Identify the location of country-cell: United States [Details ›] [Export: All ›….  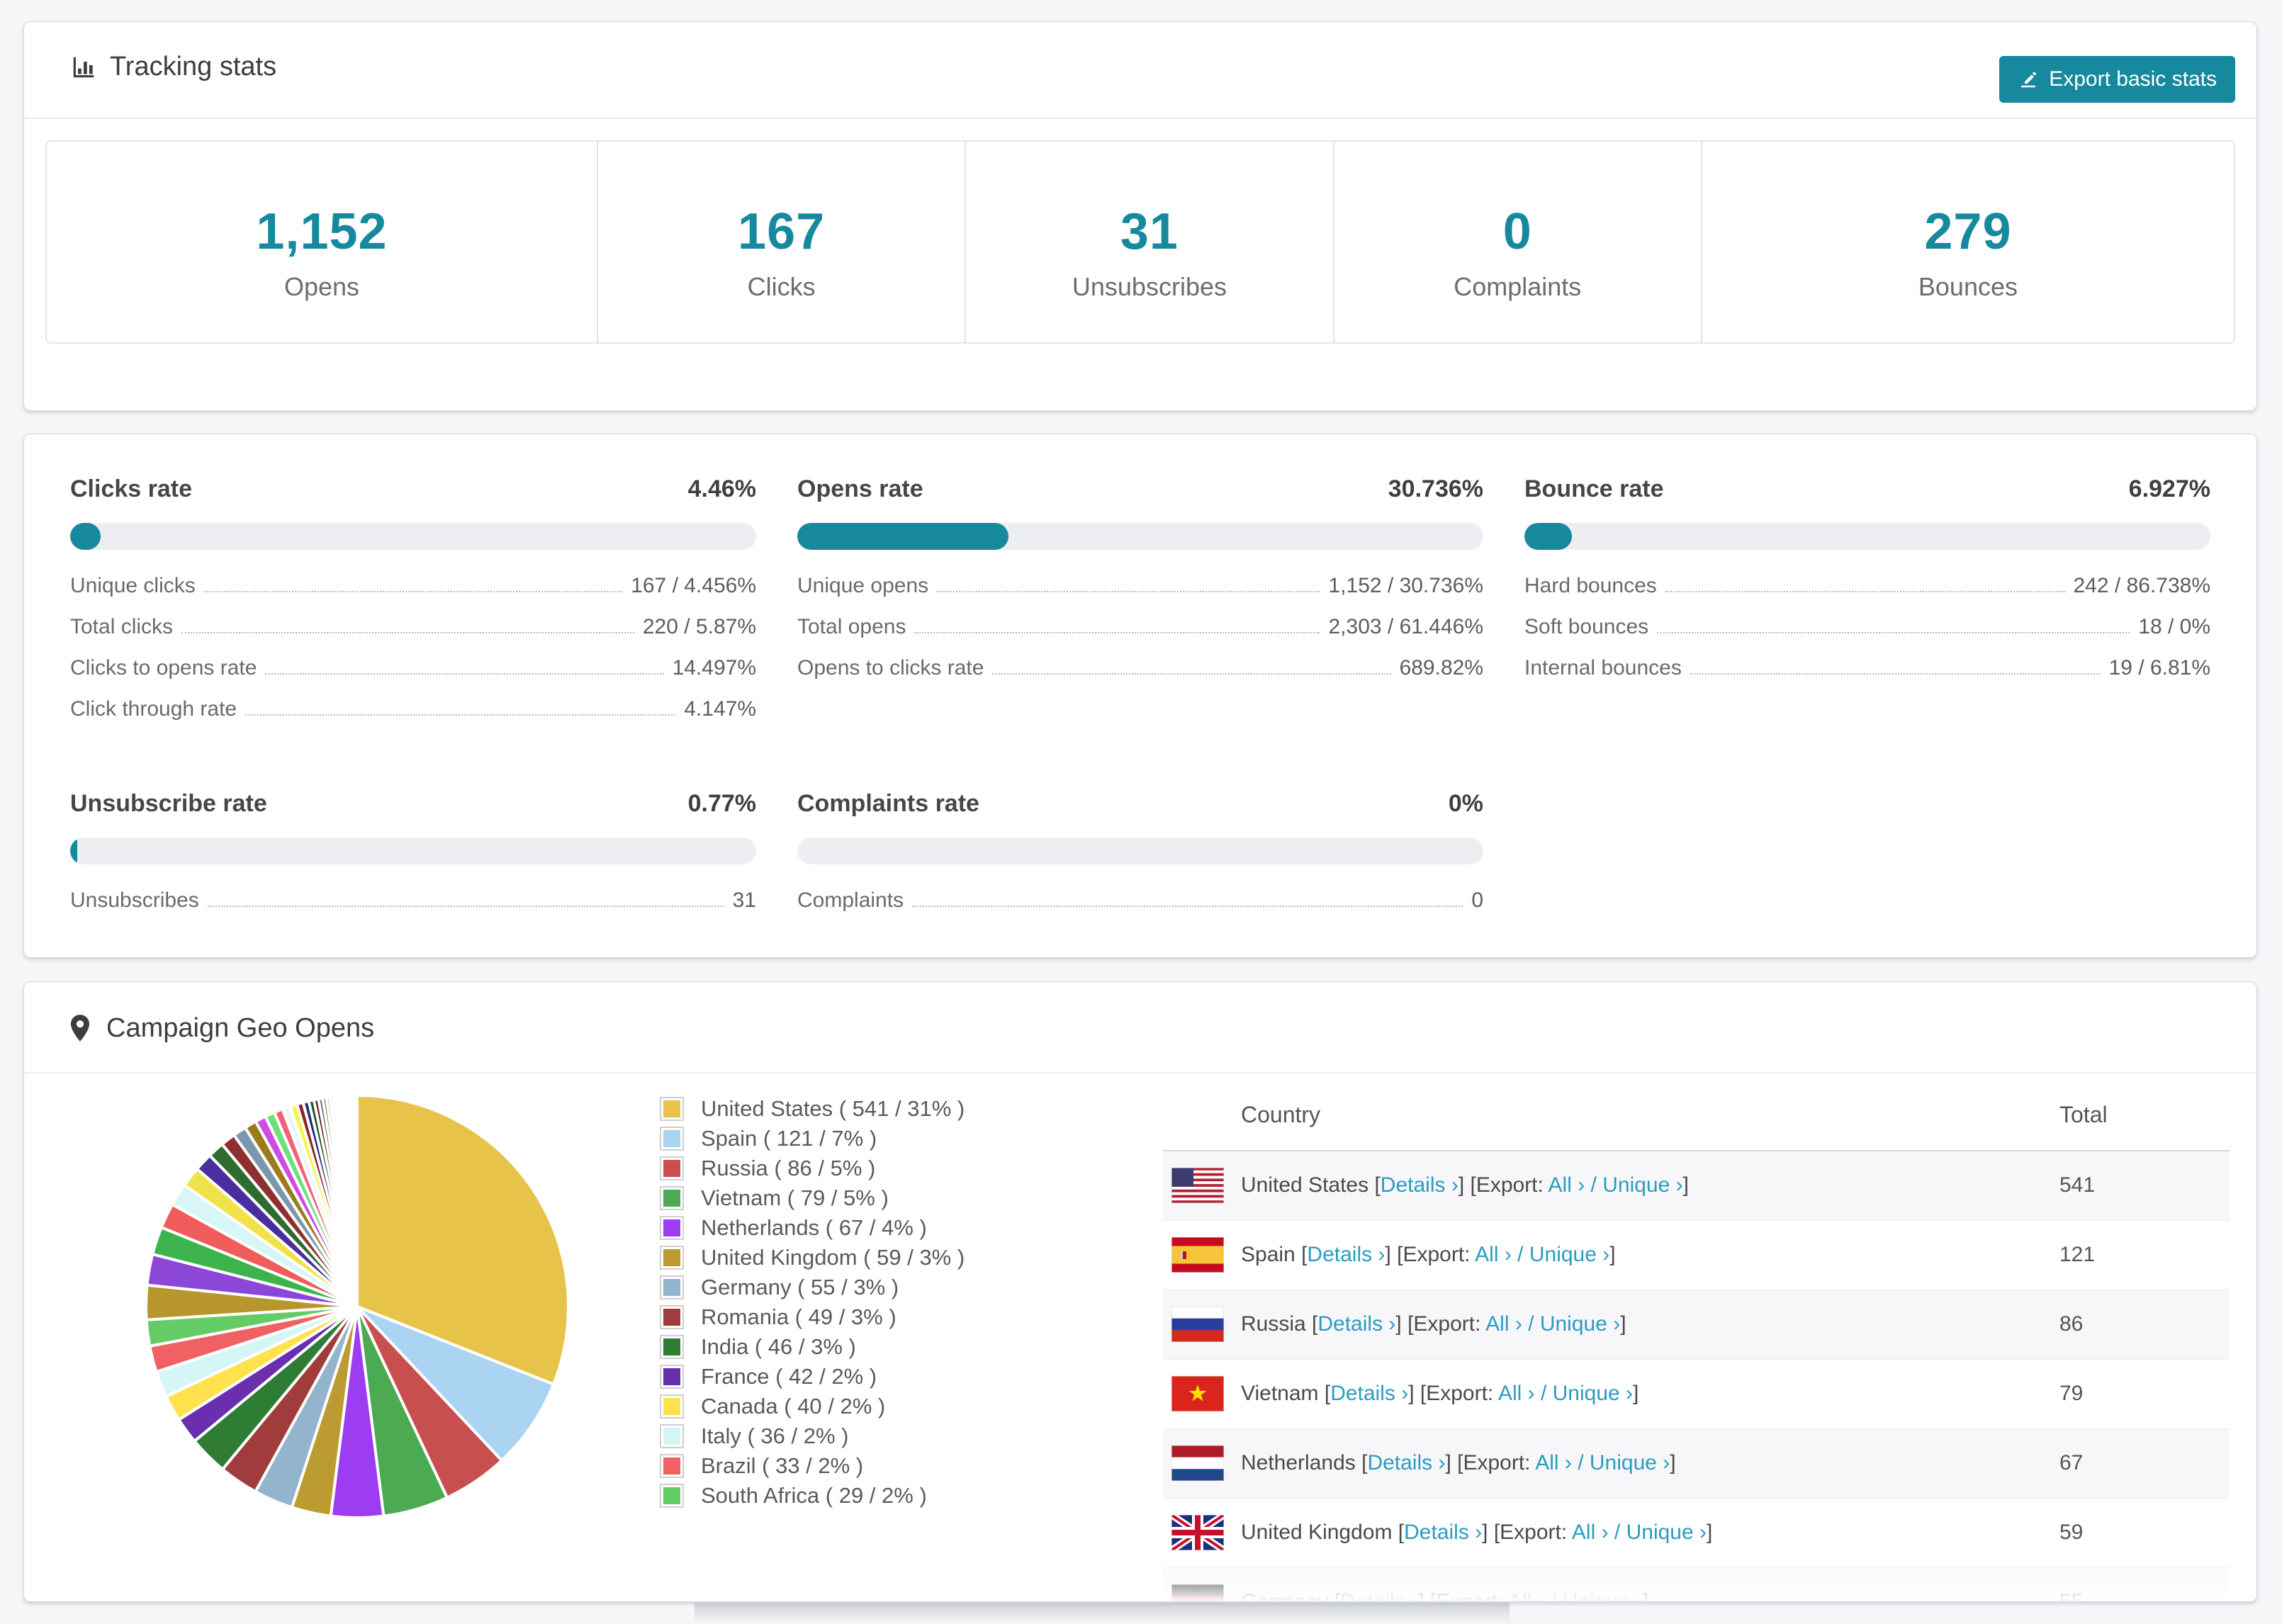
(1465, 1185).